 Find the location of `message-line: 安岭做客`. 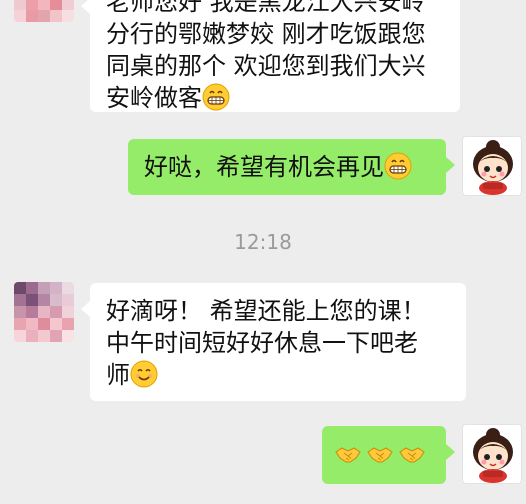

message-line: 安岭做客 is located at coordinates (154, 98).